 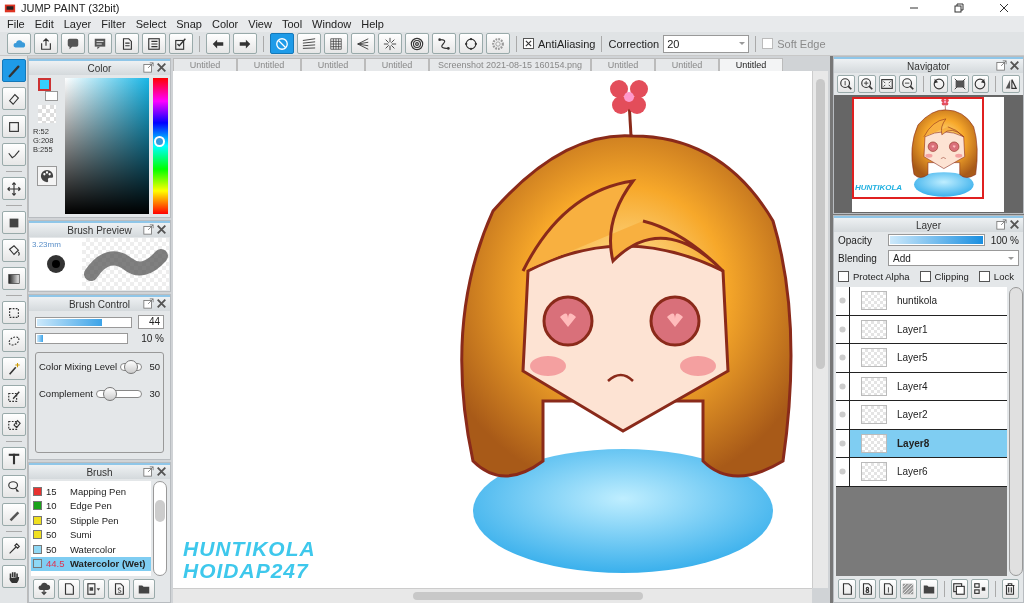 What do you see at coordinates (69, 589) in the screenshot?
I see `new-brush-button` at bounding box center [69, 589].